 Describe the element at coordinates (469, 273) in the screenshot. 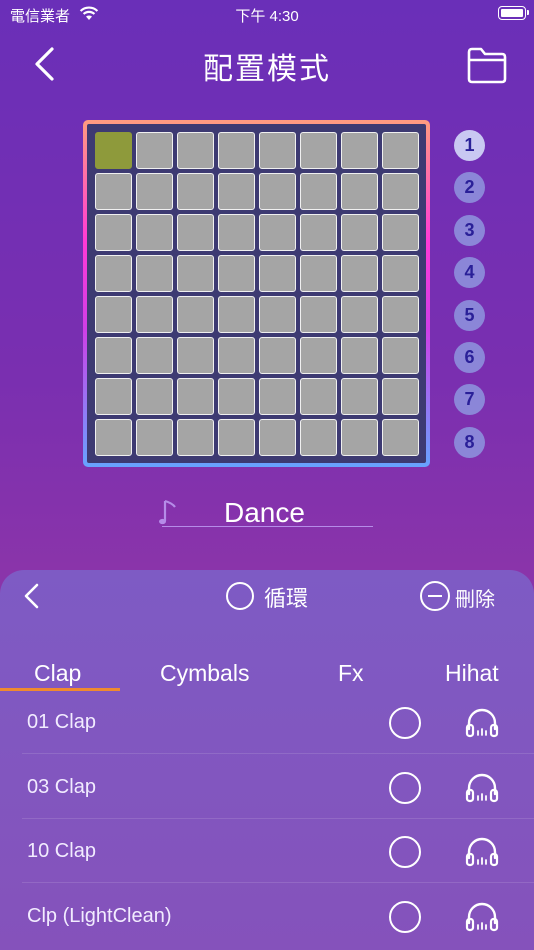

I see `page-button-4: 4` at that location.